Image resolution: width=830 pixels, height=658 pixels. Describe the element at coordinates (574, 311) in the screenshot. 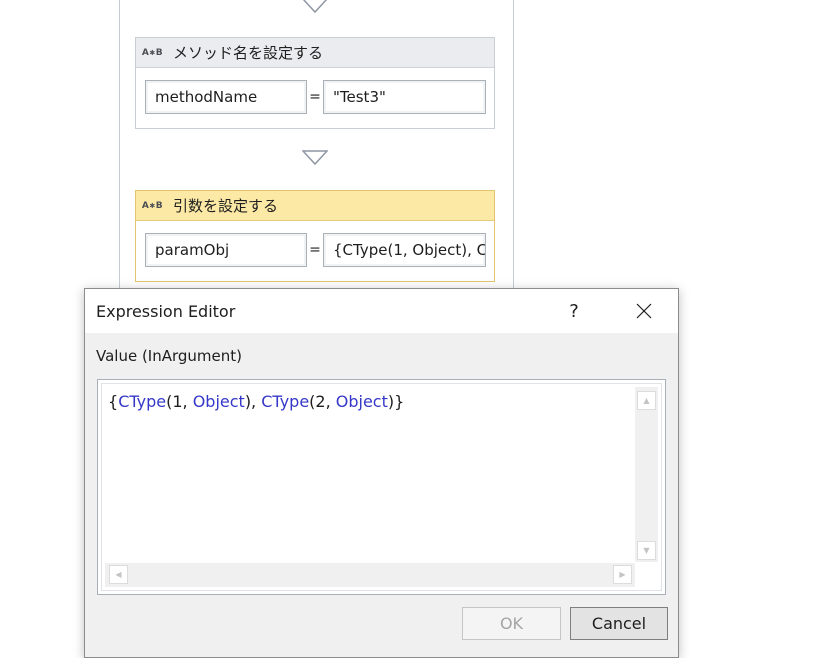

I see `help-button: ?` at that location.